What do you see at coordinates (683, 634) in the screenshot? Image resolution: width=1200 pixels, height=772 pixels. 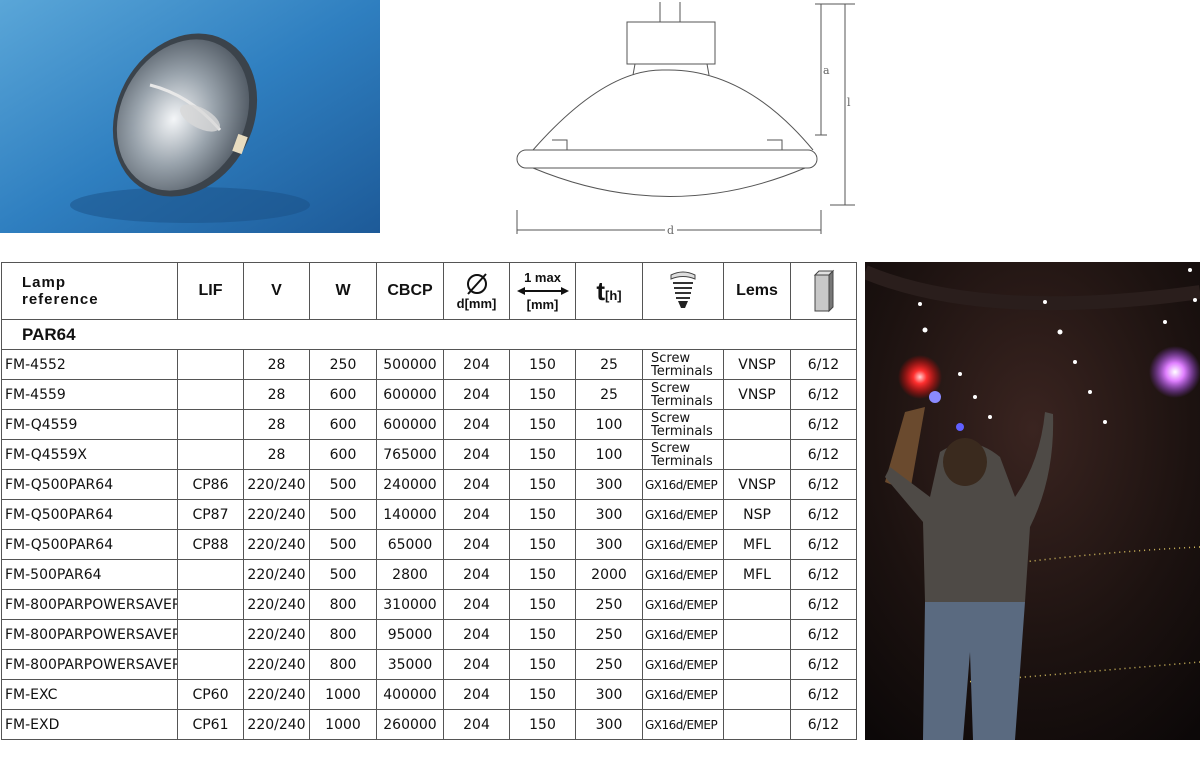 I see `cell-cap: GX16d/EMEP` at bounding box center [683, 634].